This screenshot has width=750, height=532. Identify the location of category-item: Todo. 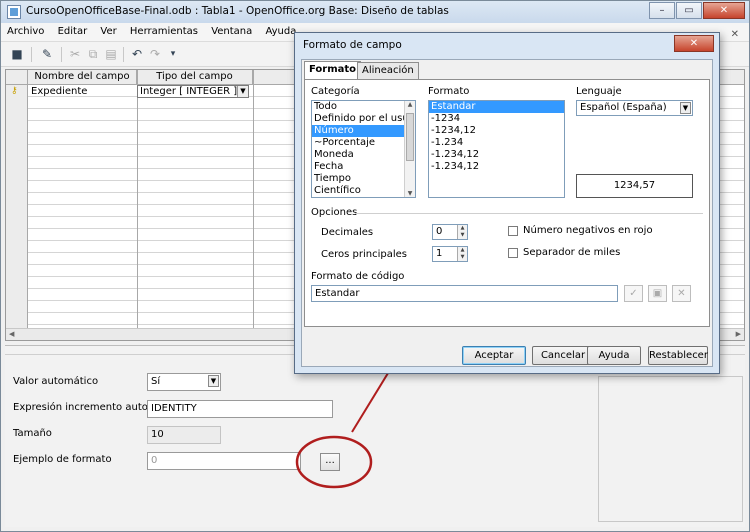
(363, 107).